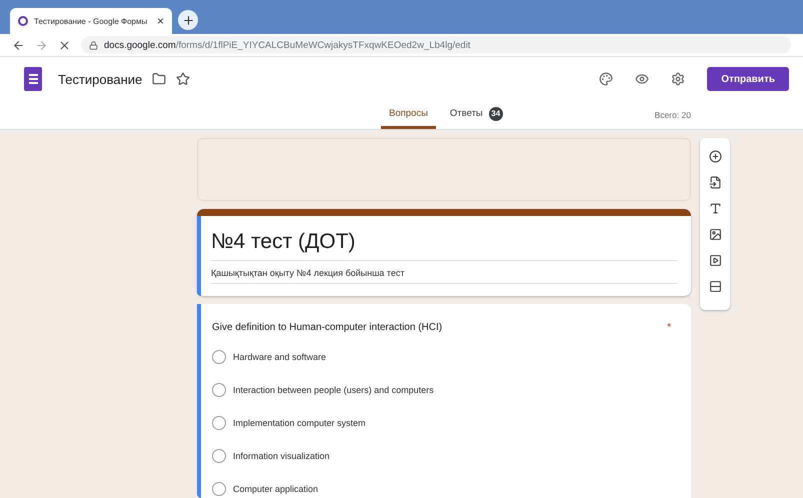 This screenshot has height=498, width=803. Describe the element at coordinates (669, 327) in the screenshot. I see `required-mark: *` at that location.